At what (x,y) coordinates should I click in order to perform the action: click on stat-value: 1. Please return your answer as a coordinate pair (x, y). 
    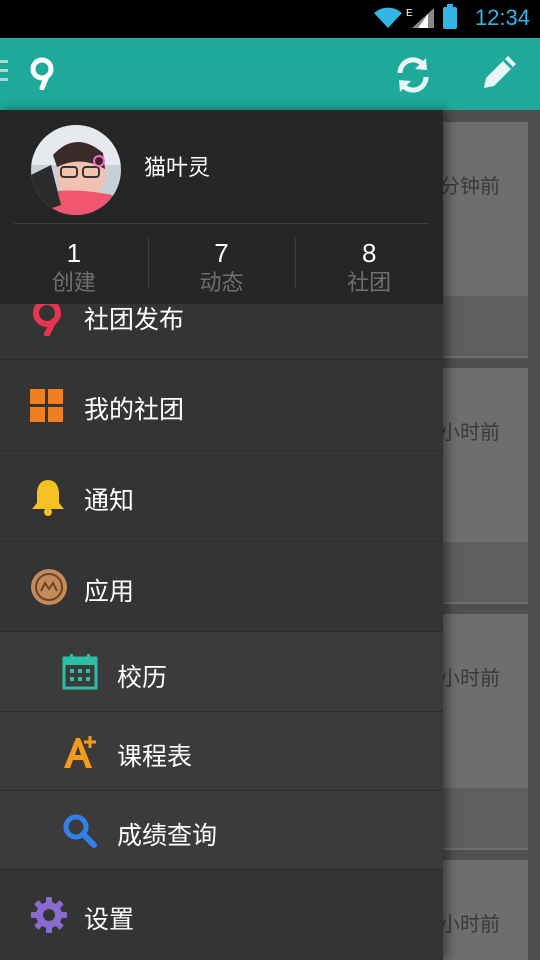
    Looking at the image, I should click on (74, 253).